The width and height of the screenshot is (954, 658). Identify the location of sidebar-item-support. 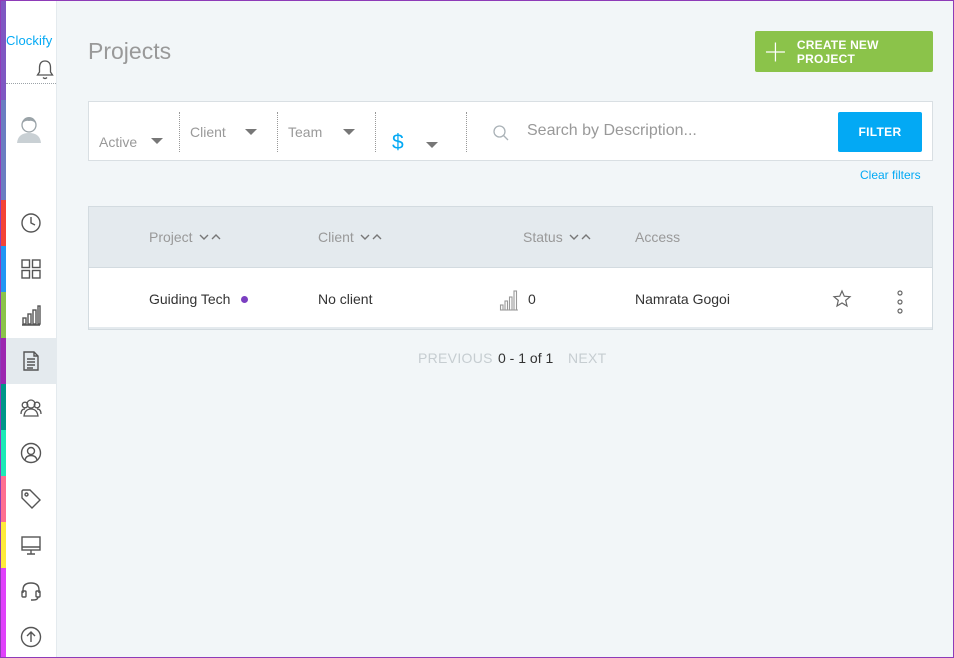
(31, 591).